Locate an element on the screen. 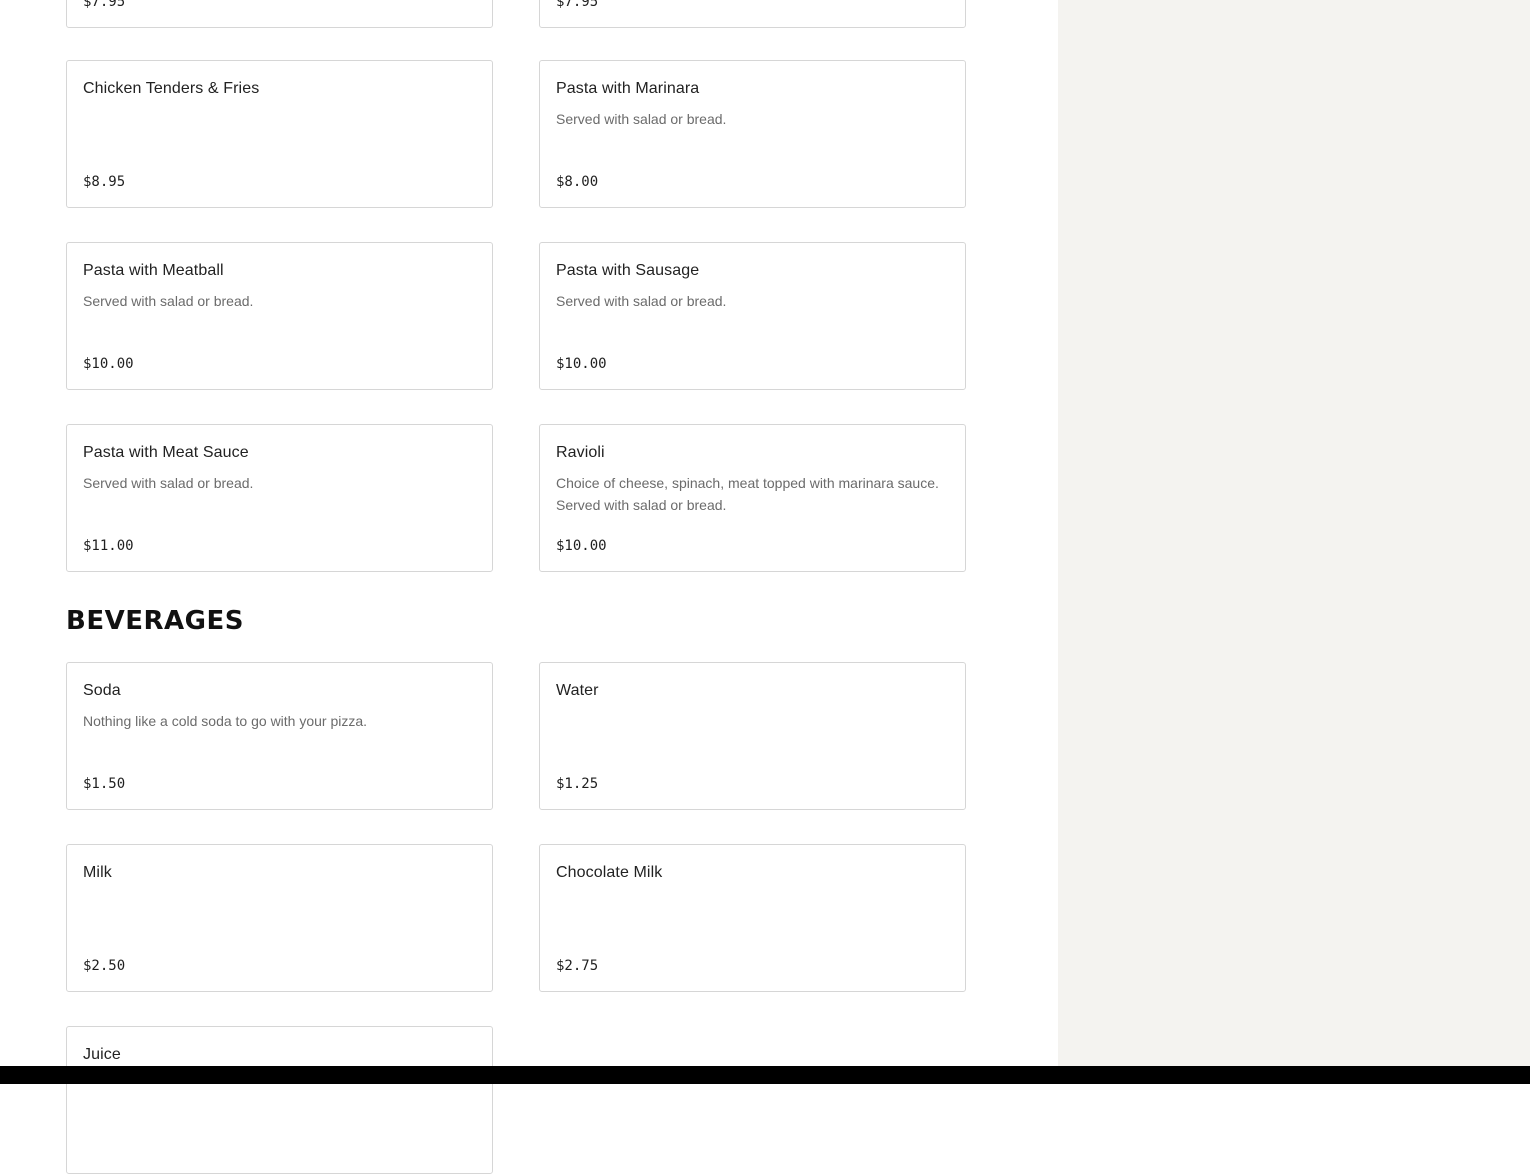  item-price: $2.50 is located at coordinates (104, 966).